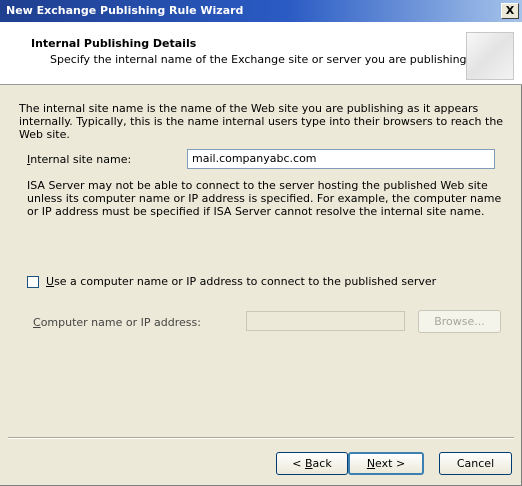 This screenshot has height=486, width=522. What do you see at coordinates (261, 11) in the screenshot?
I see `title-bar: New Exchange Publishing Rule Wizard X` at bounding box center [261, 11].